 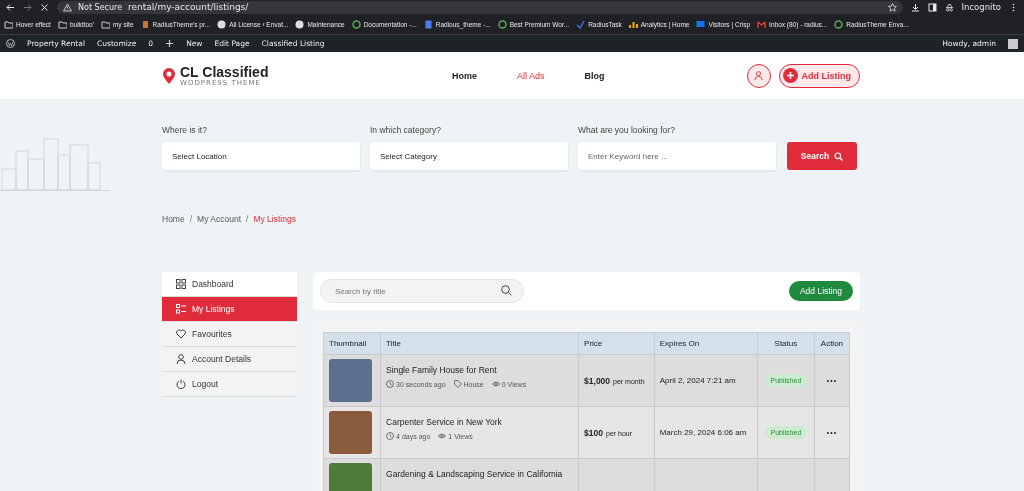 What do you see at coordinates (479, 343) in the screenshot?
I see `column-header: Title` at bounding box center [479, 343].